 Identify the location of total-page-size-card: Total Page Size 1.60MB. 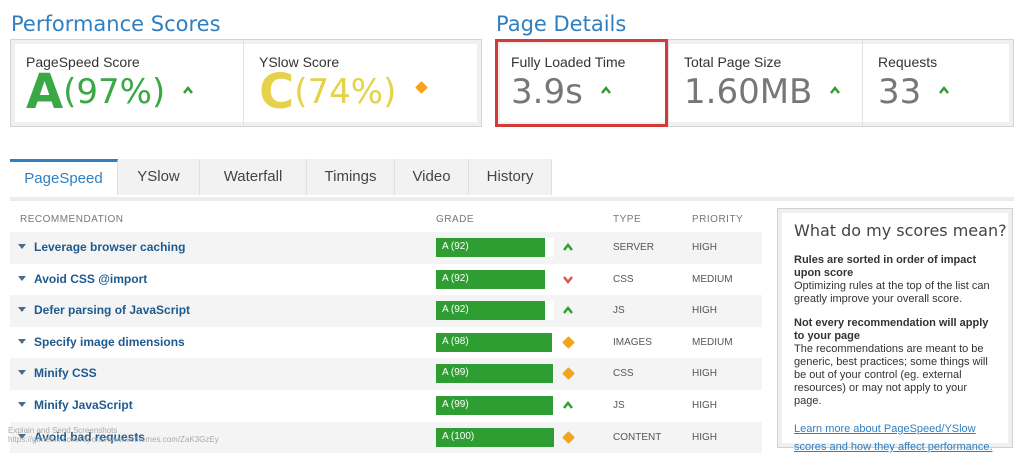
(766, 83).